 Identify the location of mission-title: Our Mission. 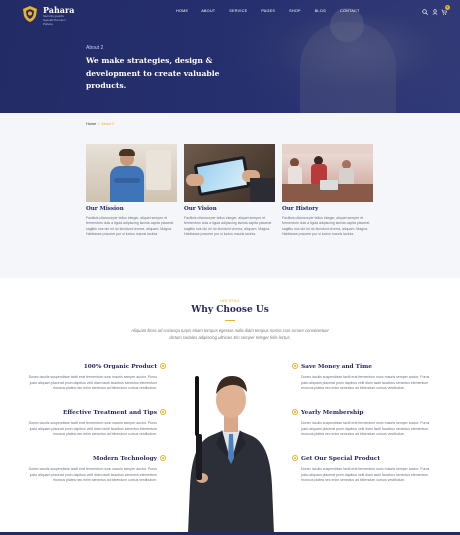
(105, 209).